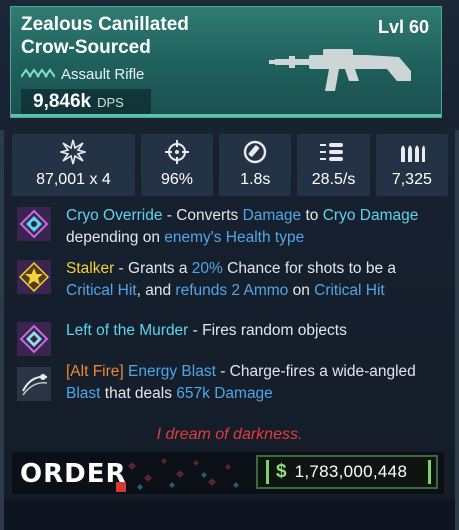 This screenshot has width=459, height=530. I want to click on stats-row: 87,001 x 4 96% 1.8s 28.5/s 7,325, so click(230, 165).